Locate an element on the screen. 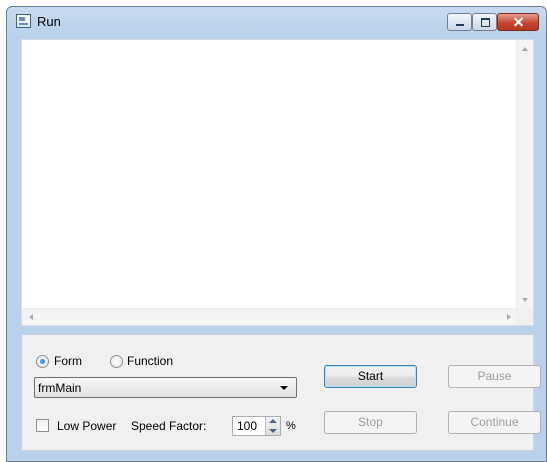 The width and height of the screenshot is (547, 462). window-title: Run is located at coordinates (49, 21).